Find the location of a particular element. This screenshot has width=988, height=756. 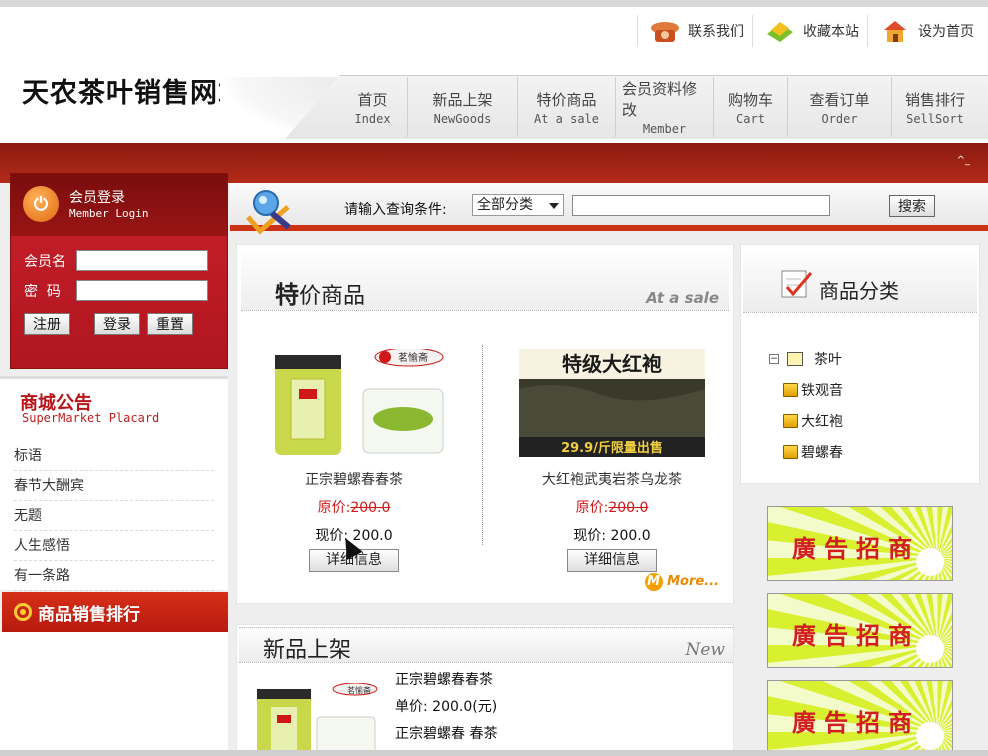

nav-item-order: 查看订单 Order is located at coordinates (840, 107).